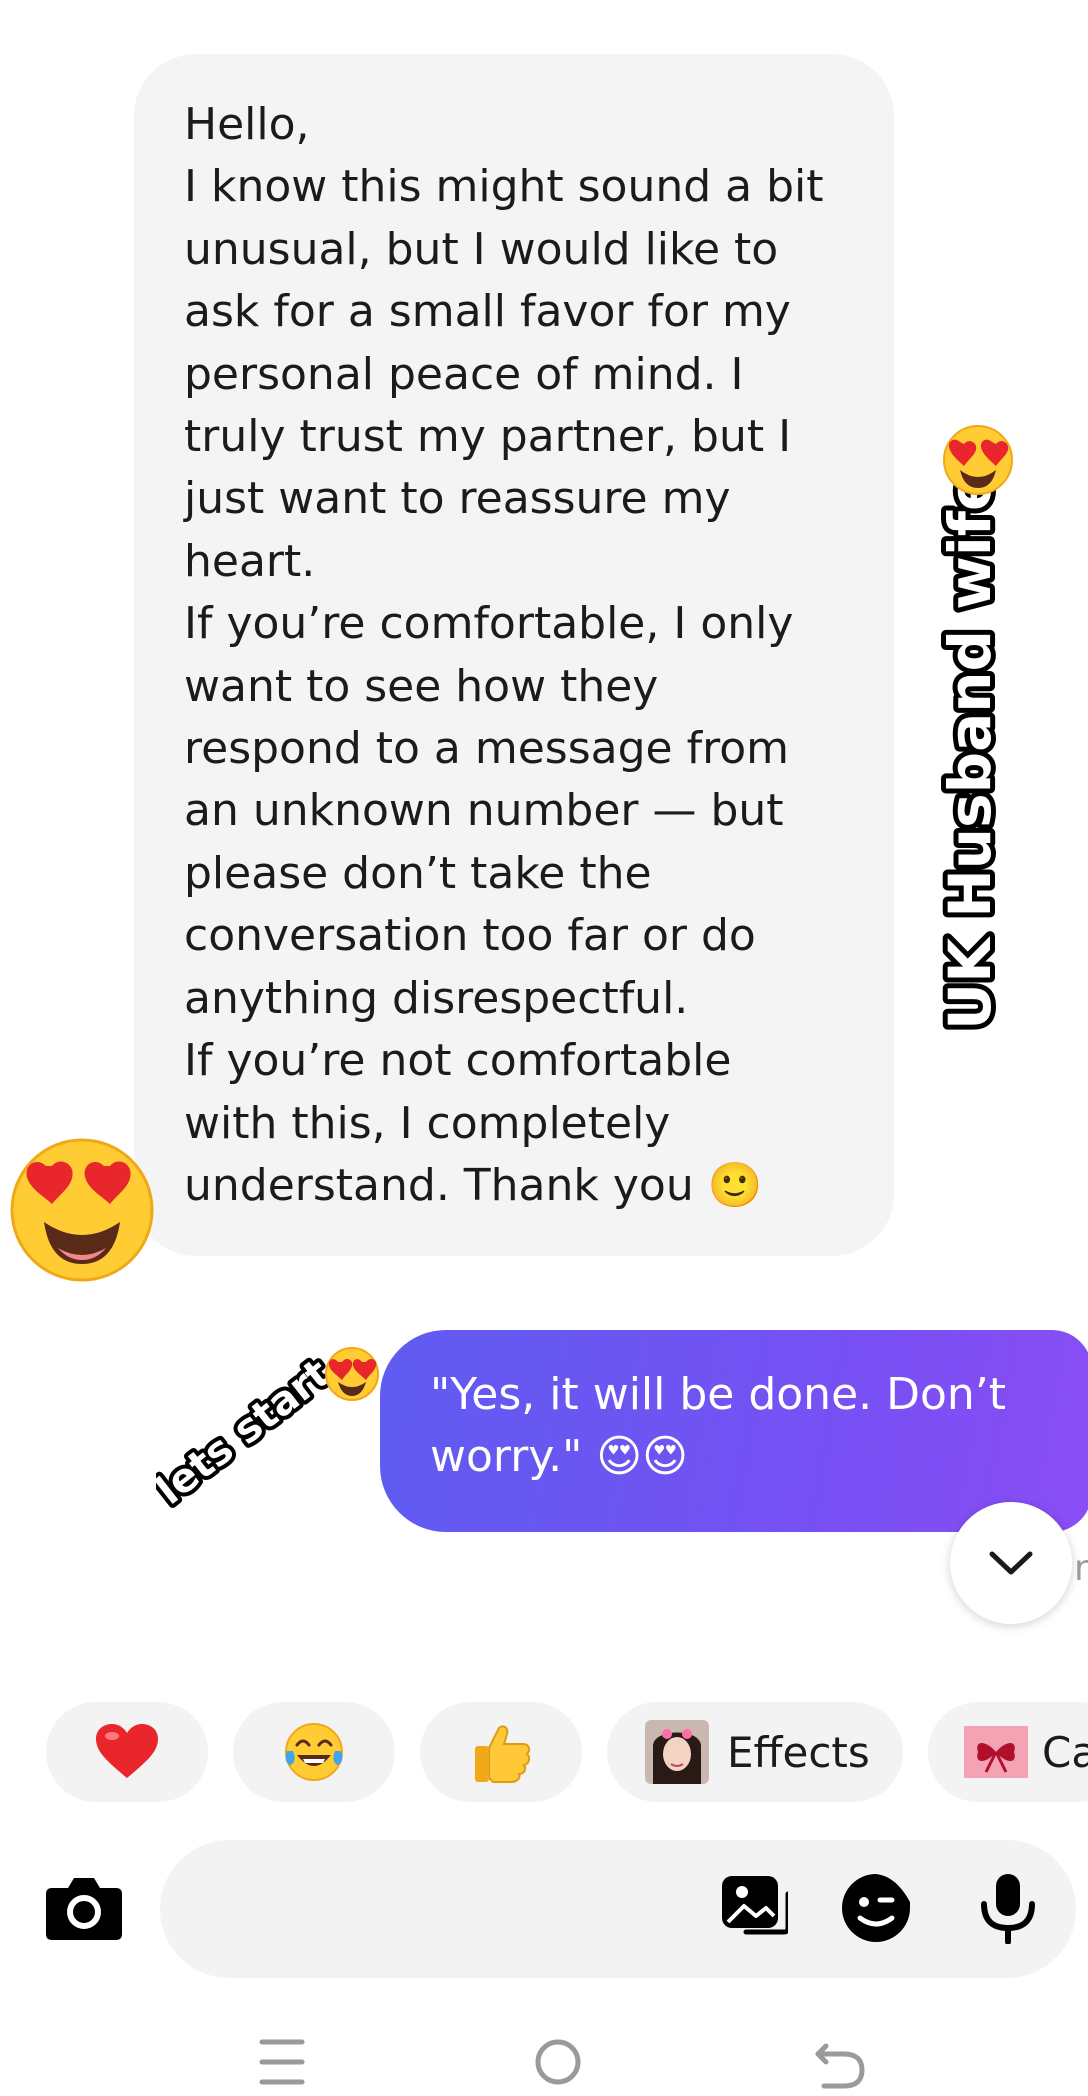 The width and height of the screenshot is (1088, 2096). Describe the element at coordinates (473, 1185) in the screenshot. I see `message-line: understand. Thank you 🙂` at that location.